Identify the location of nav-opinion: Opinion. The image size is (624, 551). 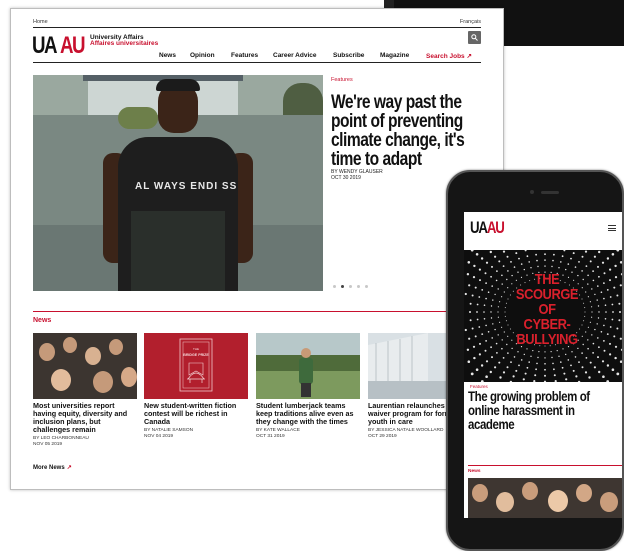
(202, 55).